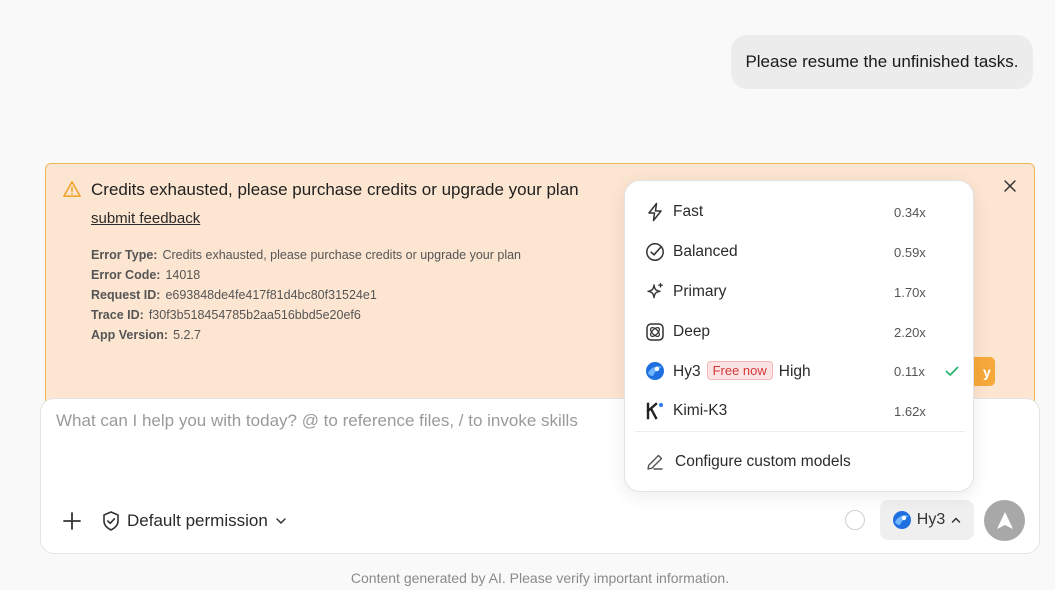 This screenshot has width=1055, height=590. What do you see at coordinates (146, 275) in the screenshot?
I see `error-detail-row: Error Code: 14018` at bounding box center [146, 275].